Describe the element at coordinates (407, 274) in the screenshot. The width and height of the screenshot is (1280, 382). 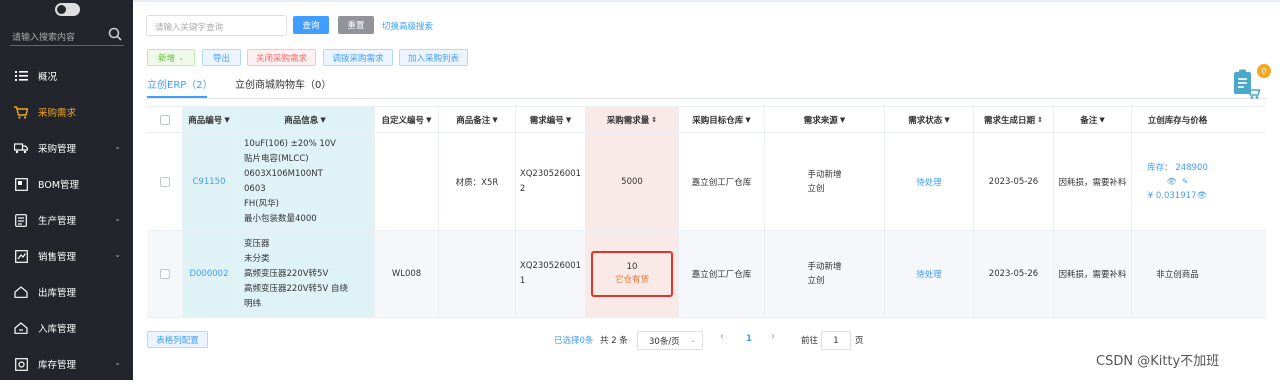
I see `custom-code-cell: WL008` at that location.